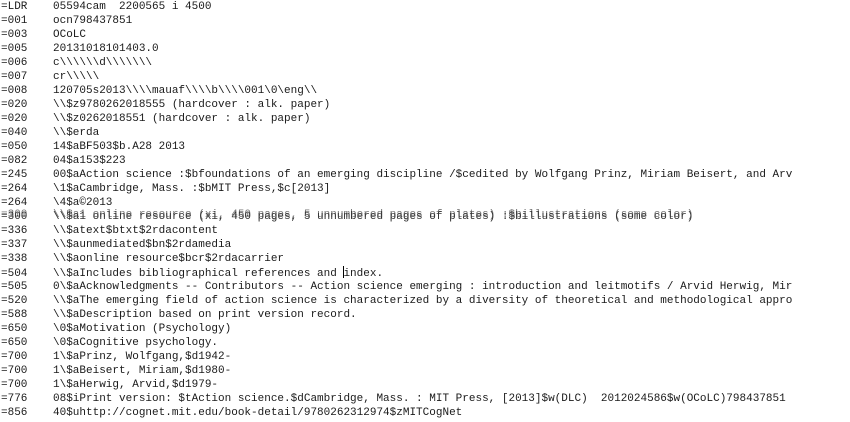 Image resolution: width=850 pixels, height=422 pixels. What do you see at coordinates (14, 217) in the screenshot?
I see `field-tag: =300` at bounding box center [14, 217].